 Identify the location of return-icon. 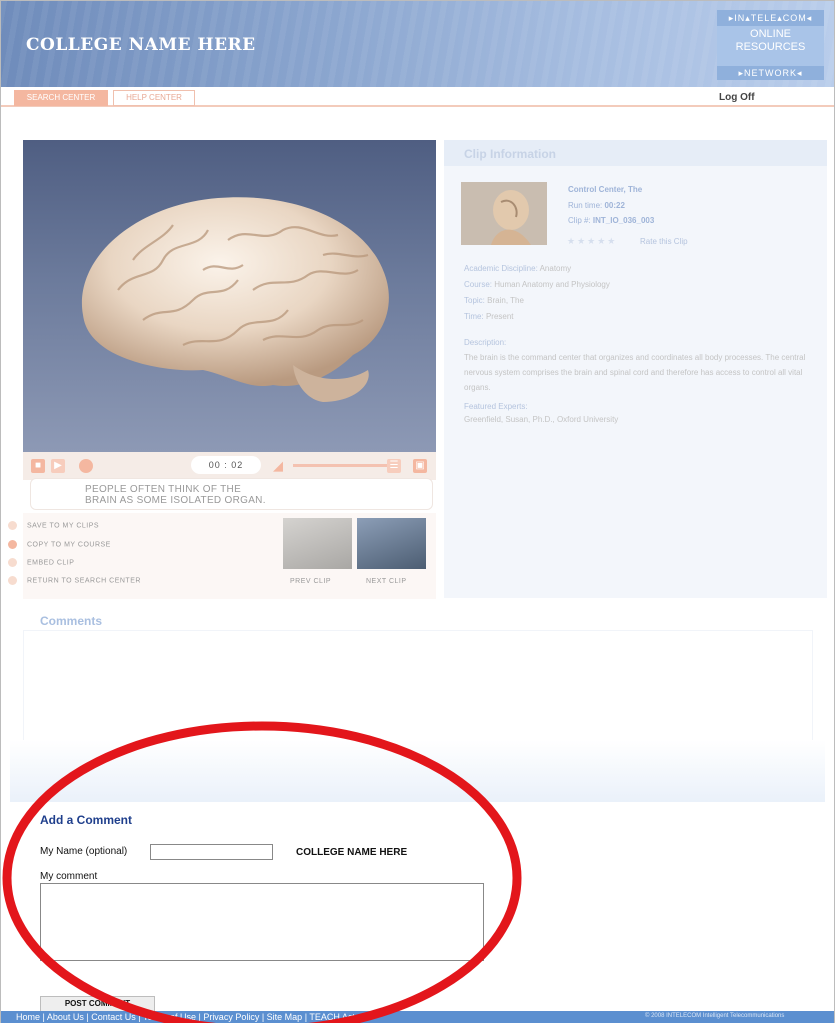
(12, 580).